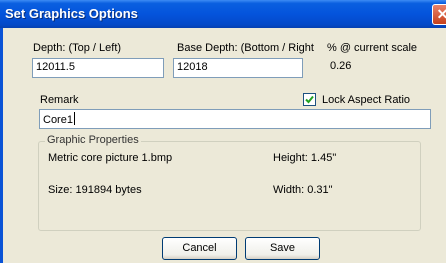 The height and width of the screenshot is (263, 446). I want to click on text-caret, so click(74, 118).